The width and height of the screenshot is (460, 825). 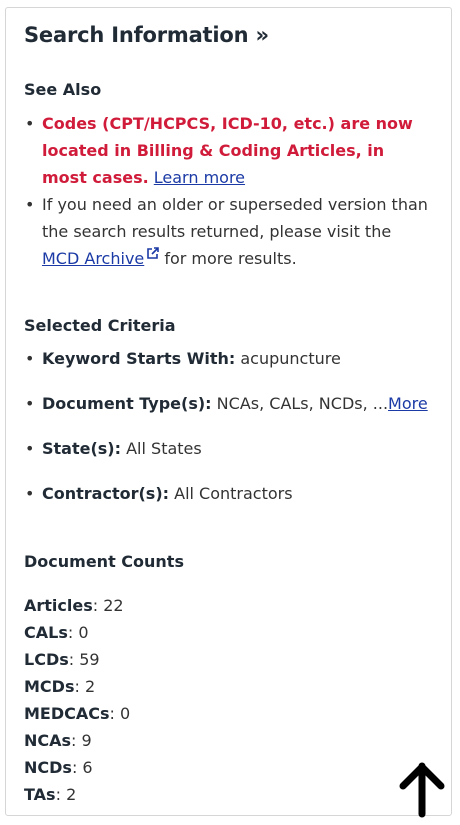 What do you see at coordinates (290, 358) in the screenshot?
I see `criteria-value: acupuncture` at bounding box center [290, 358].